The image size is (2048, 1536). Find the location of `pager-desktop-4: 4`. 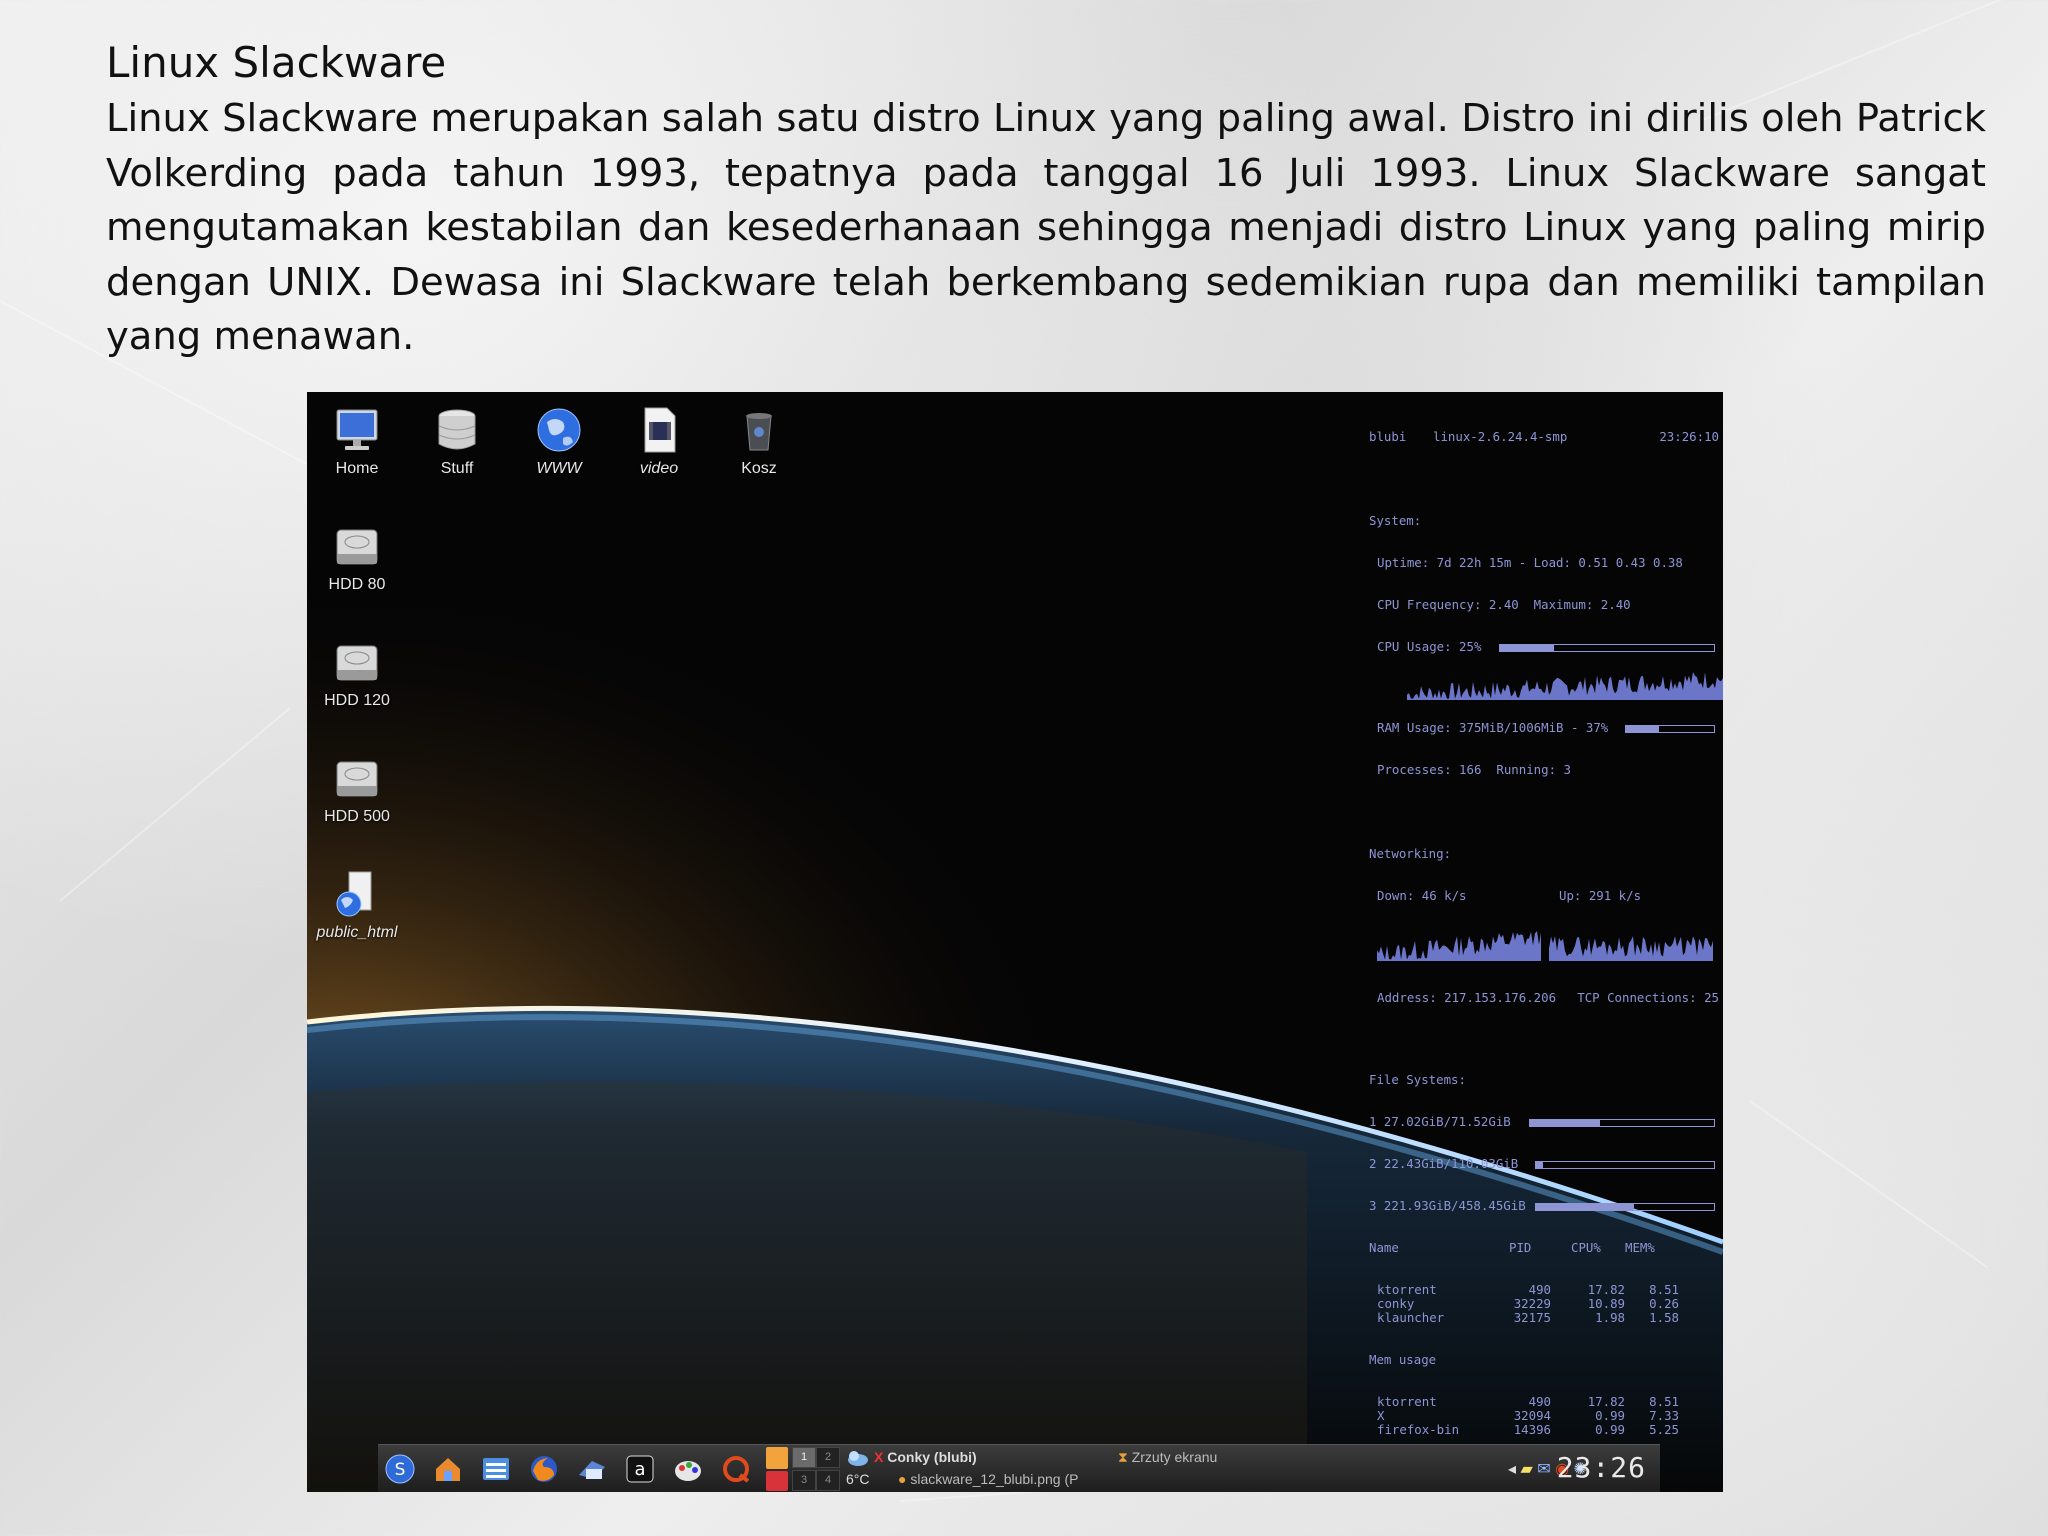

pager-desktop-4: 4 is located at coordinates (828, 1480).